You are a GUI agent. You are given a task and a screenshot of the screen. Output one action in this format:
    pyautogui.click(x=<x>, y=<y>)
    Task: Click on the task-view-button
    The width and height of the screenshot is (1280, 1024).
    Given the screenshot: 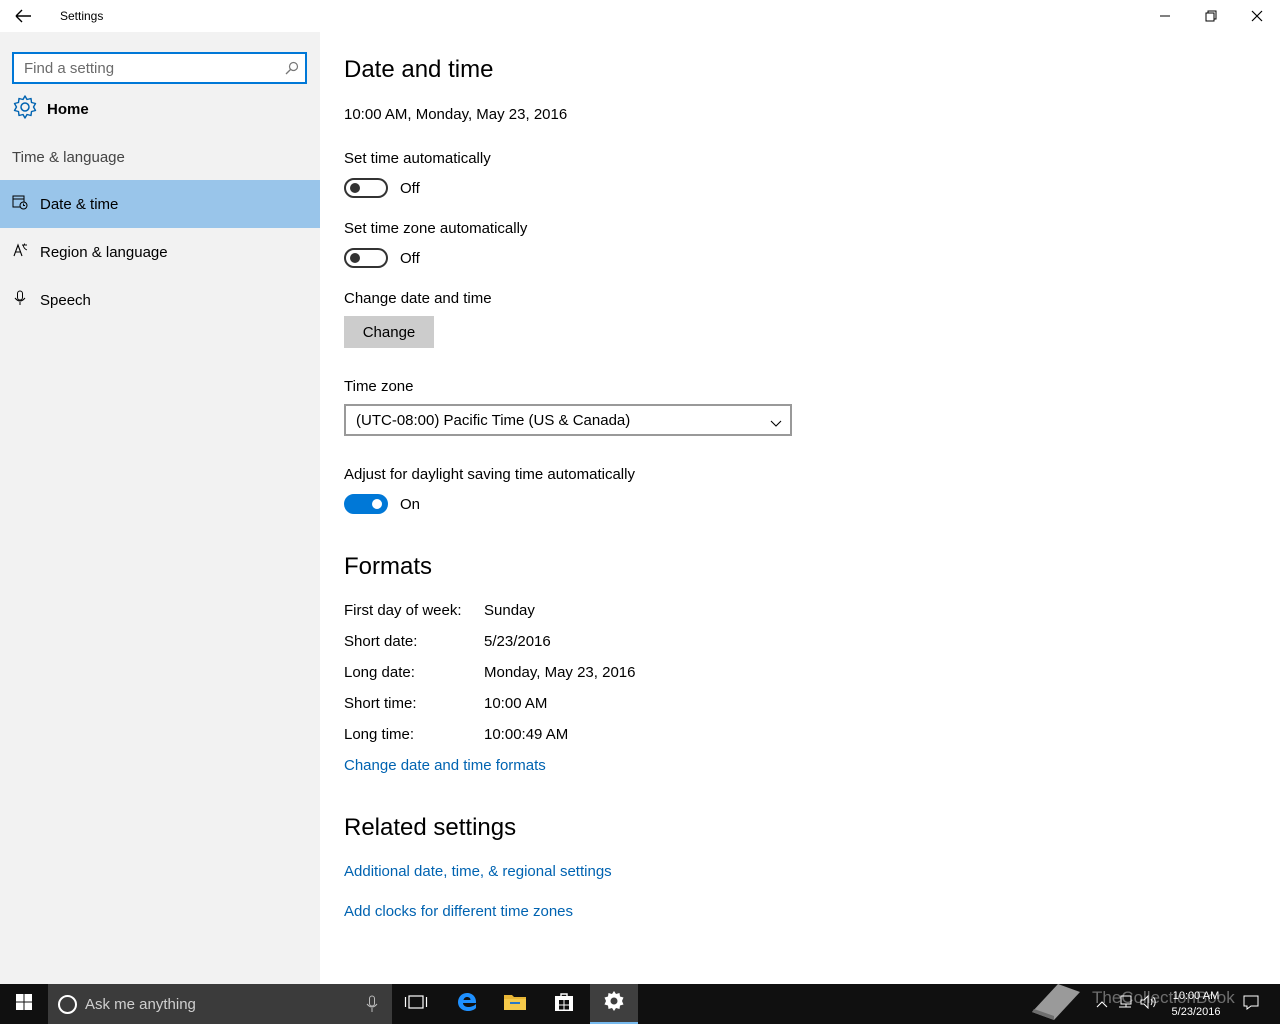 What is the action you would take?
    pyautogui.click(x=416, y=1004)
    